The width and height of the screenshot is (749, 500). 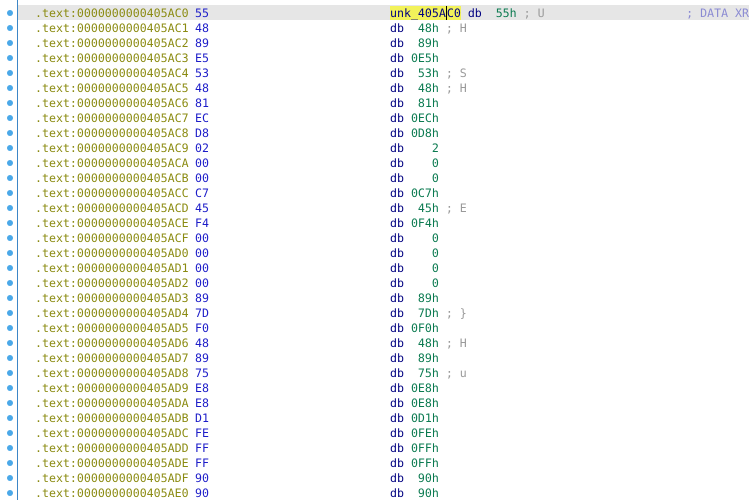 I want to click on listing-row: .text:0000000000405ADB D1 db 0D1h, so click(x=383, y=417).